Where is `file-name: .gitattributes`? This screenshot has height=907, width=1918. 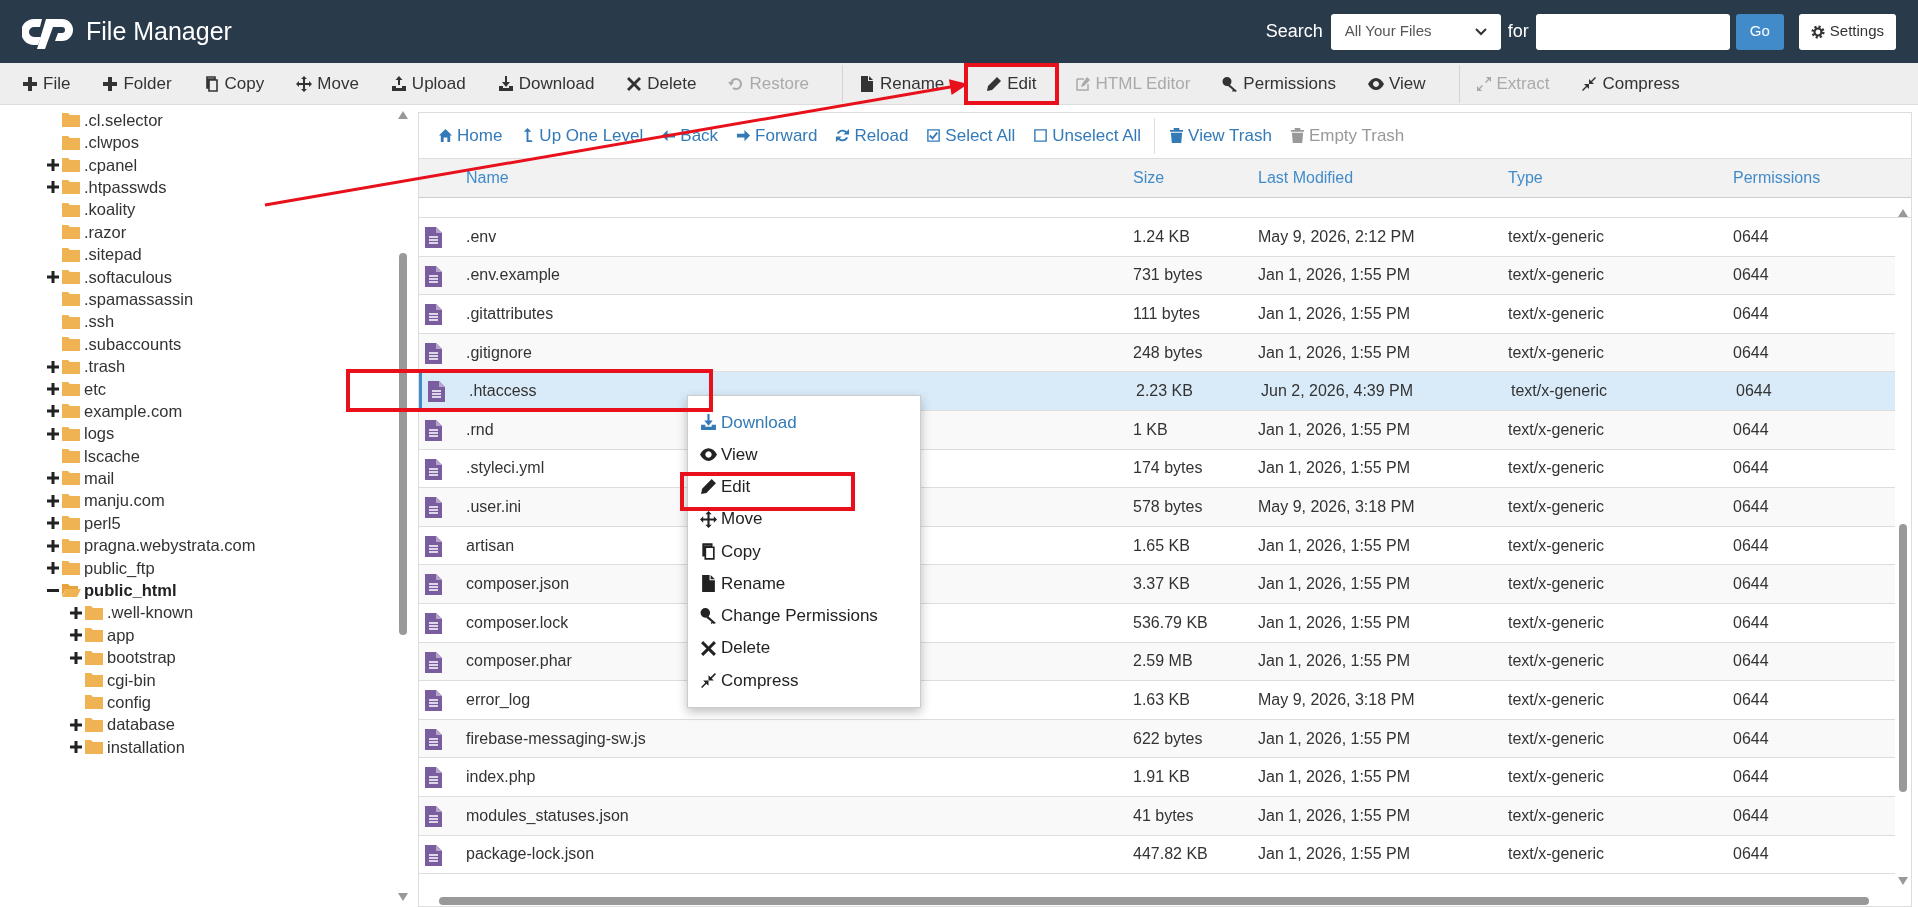
file-name: .gitattributes is located at coordinates (510, 313).